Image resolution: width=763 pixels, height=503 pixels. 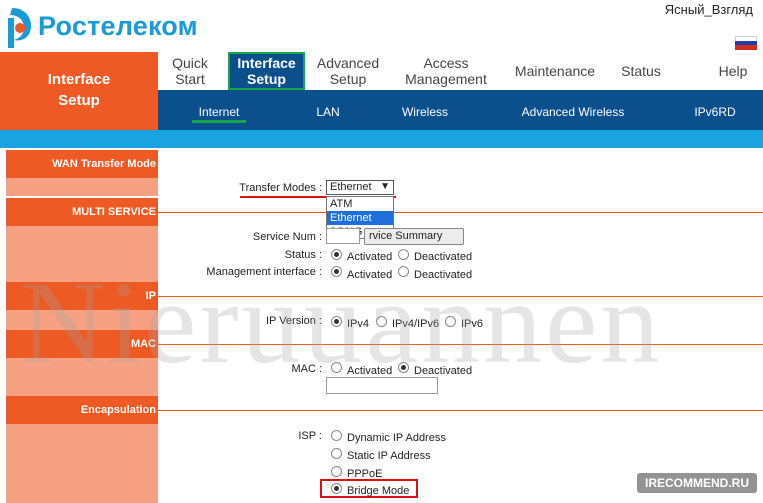 What do you see at coordinates (82, 212) in the screenshot?
I see `section-multi-service: MULTI SERVICE` at bounding box center [82, 212].